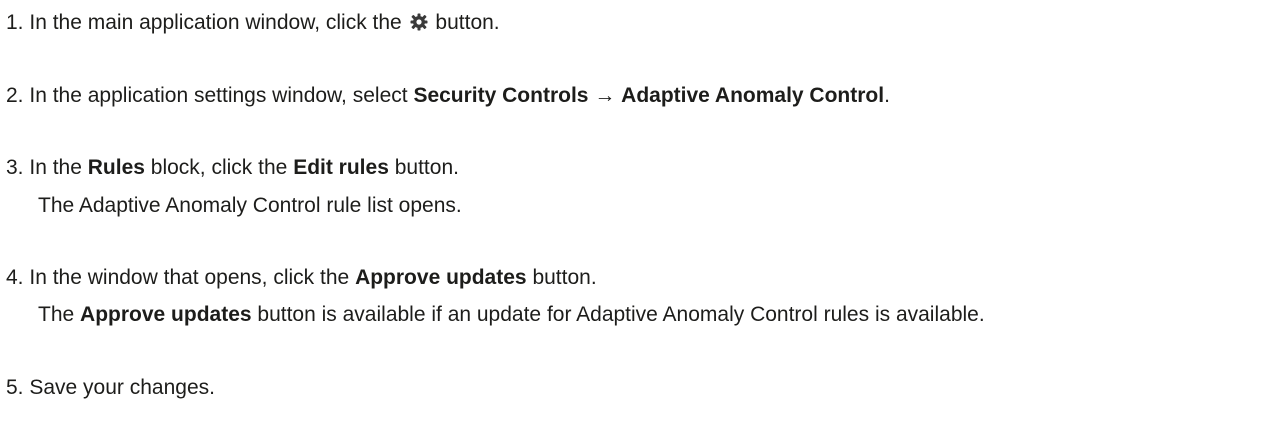  What do you see at coordinates (219, 167) in the screenshot?
I see `step-text-middle: block, click the` at bounding box center [219, 167].